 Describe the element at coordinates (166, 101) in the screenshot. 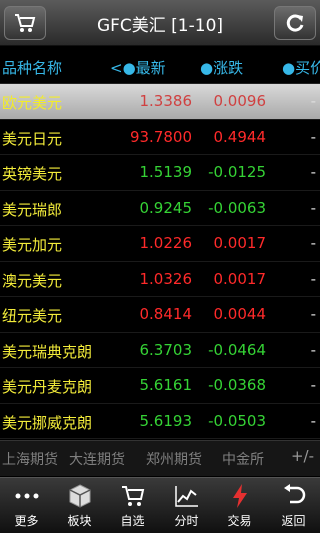

I see `row-price: 1.3386` at that location.